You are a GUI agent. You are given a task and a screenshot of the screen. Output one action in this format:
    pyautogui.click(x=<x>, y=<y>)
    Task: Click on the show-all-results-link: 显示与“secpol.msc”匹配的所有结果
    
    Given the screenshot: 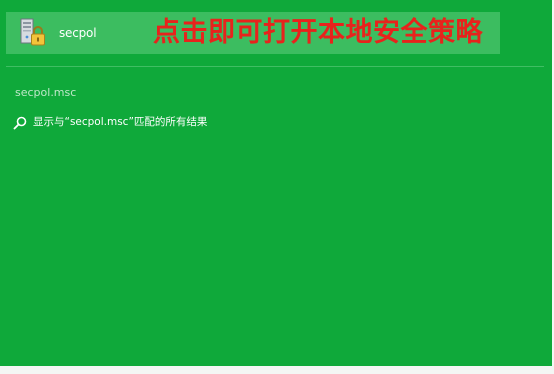 What is the action you would take?
    pyautogui.click(x=110, y=122)
    